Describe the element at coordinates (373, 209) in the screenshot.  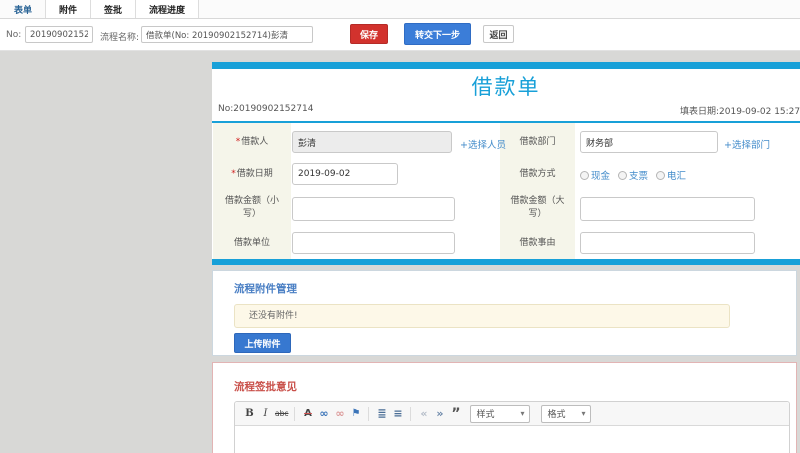
I see `amount-lowercase-input` at that location.